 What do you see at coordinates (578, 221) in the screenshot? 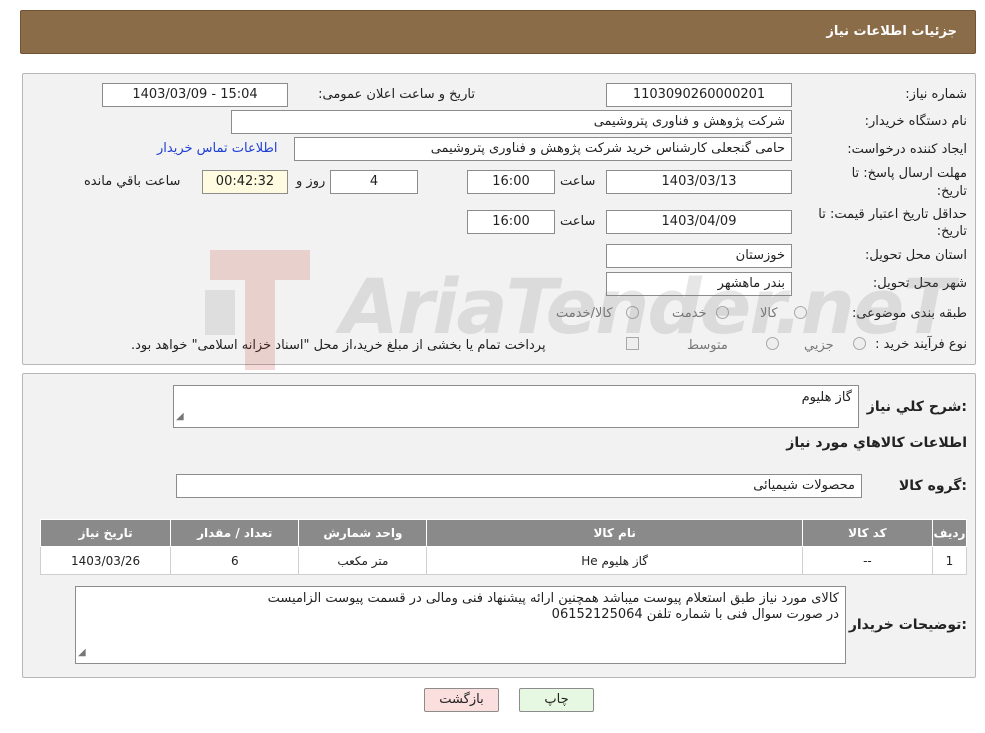
I see `validity-time-label: ساعت` at bounding box center [578, 221].